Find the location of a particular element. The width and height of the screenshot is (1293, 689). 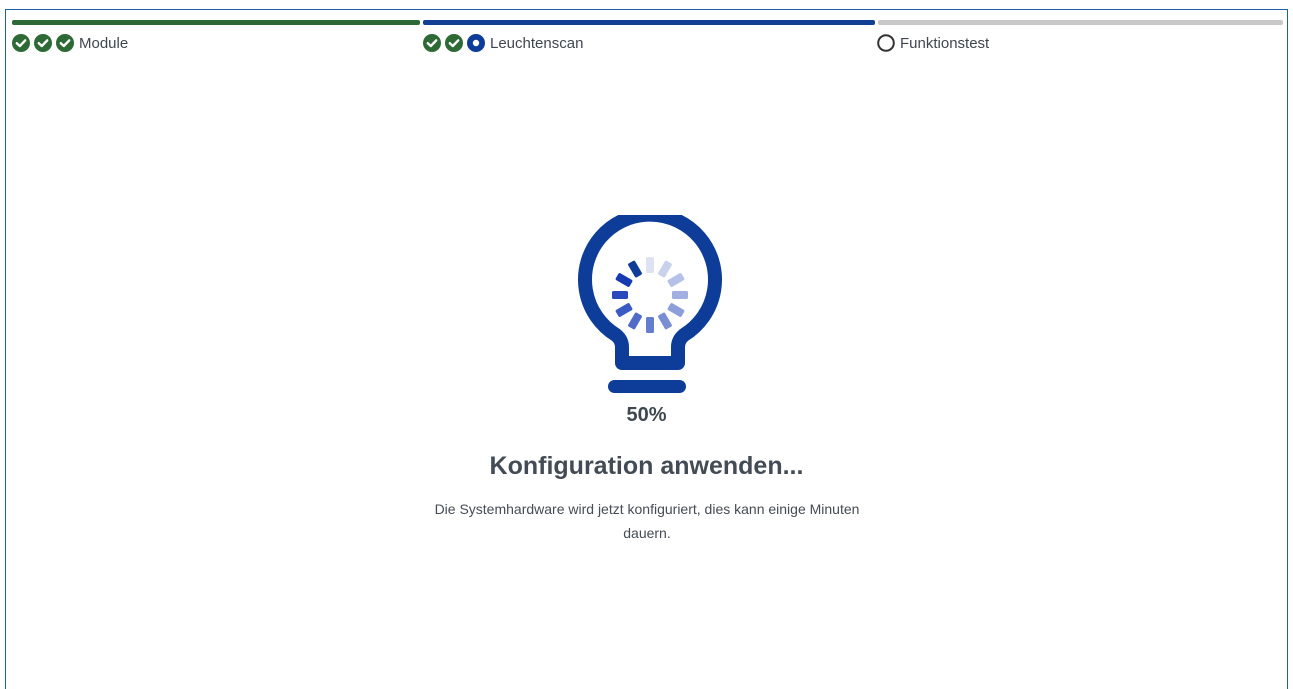

lightbulb-spinner-icon is located at coordinates (650, 304).